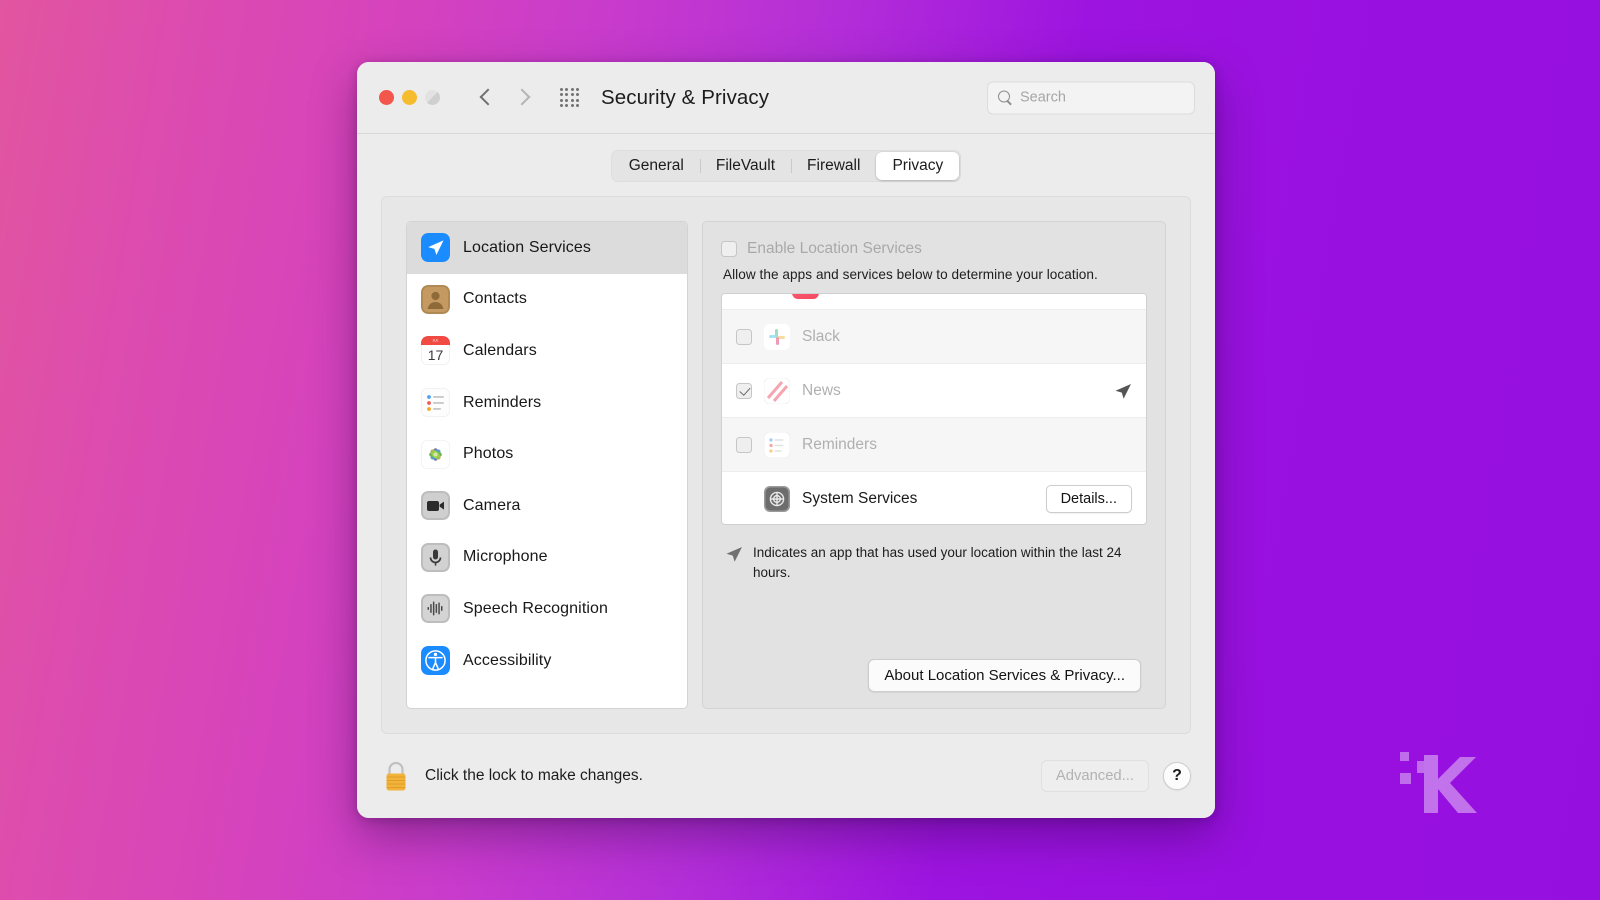  I want to click on app-name: System Services, so click(860, 498).